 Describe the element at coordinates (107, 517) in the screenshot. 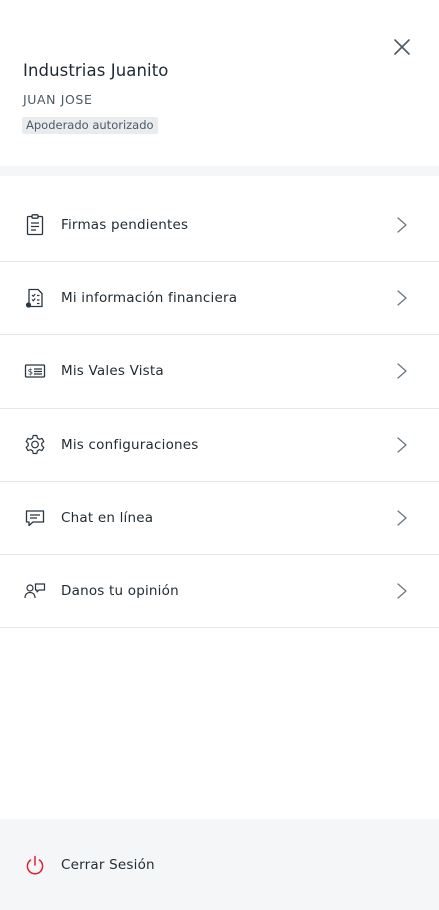

I see `menu-item-label: Chat en línea` at that location.